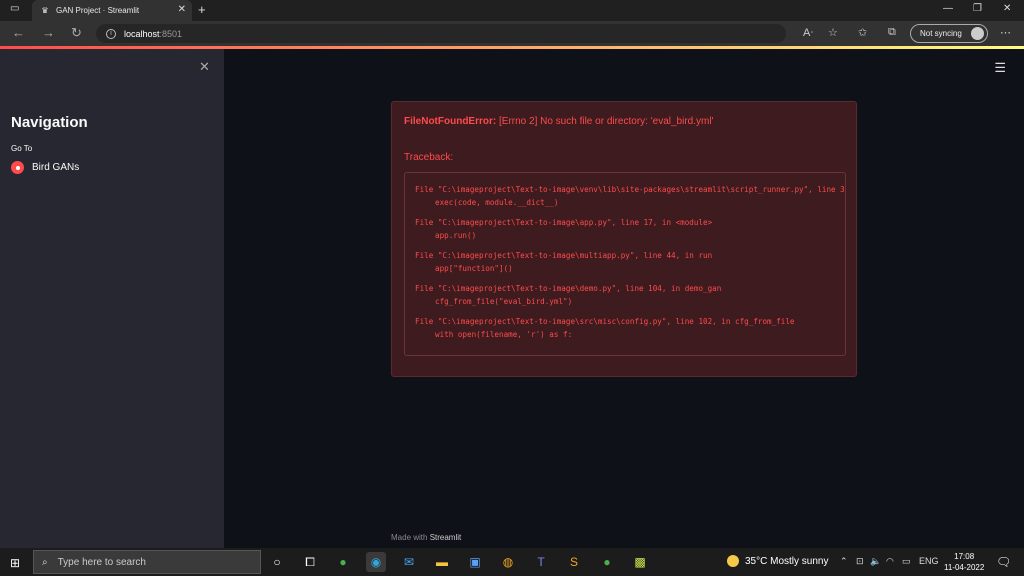  I want to click on profile-avatar, so click(977, 33).